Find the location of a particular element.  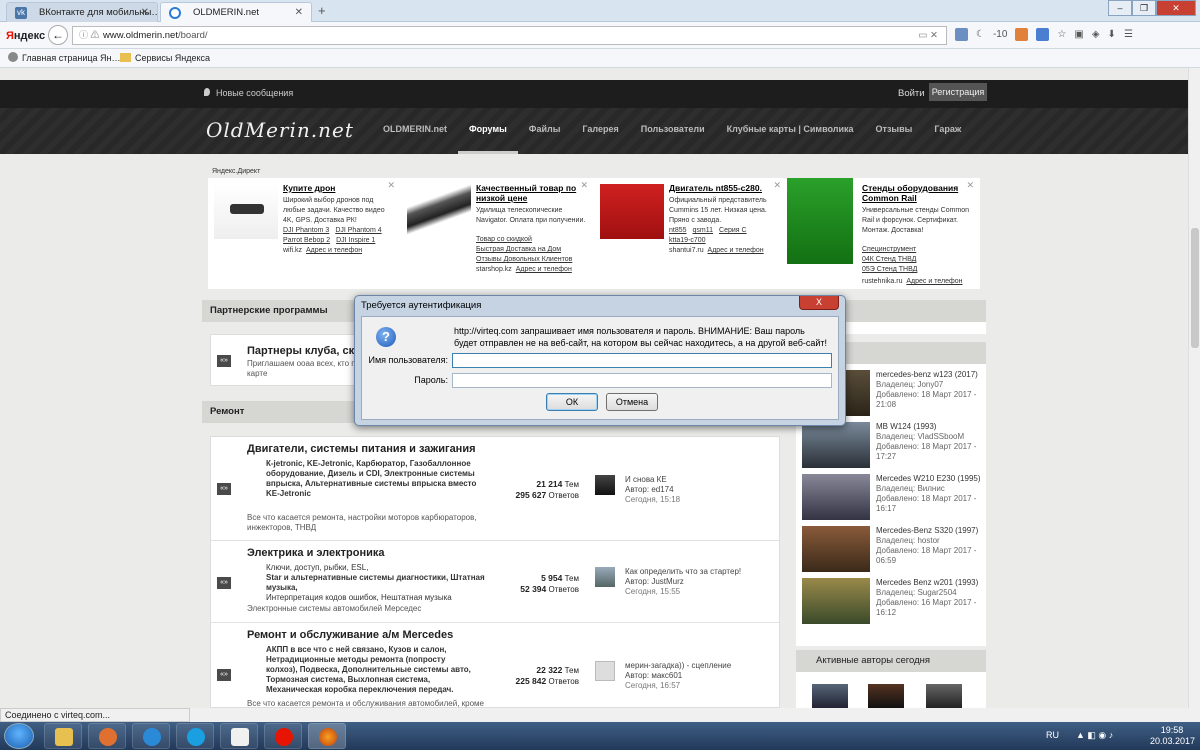

last-post-title: мерин-загадка)) - сцепление is located at coordinates (678, 665).